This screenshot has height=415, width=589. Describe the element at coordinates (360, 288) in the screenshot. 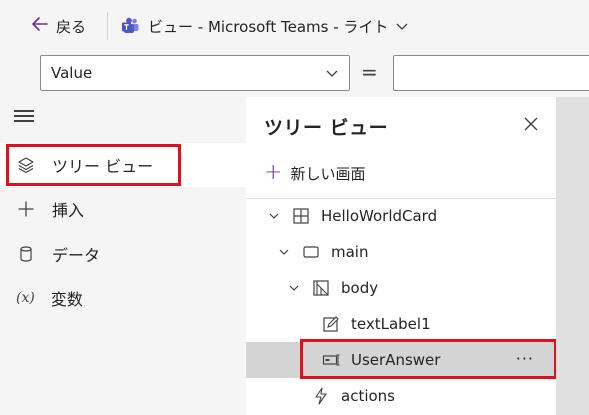

I see `tree-node-label: body` at that location.